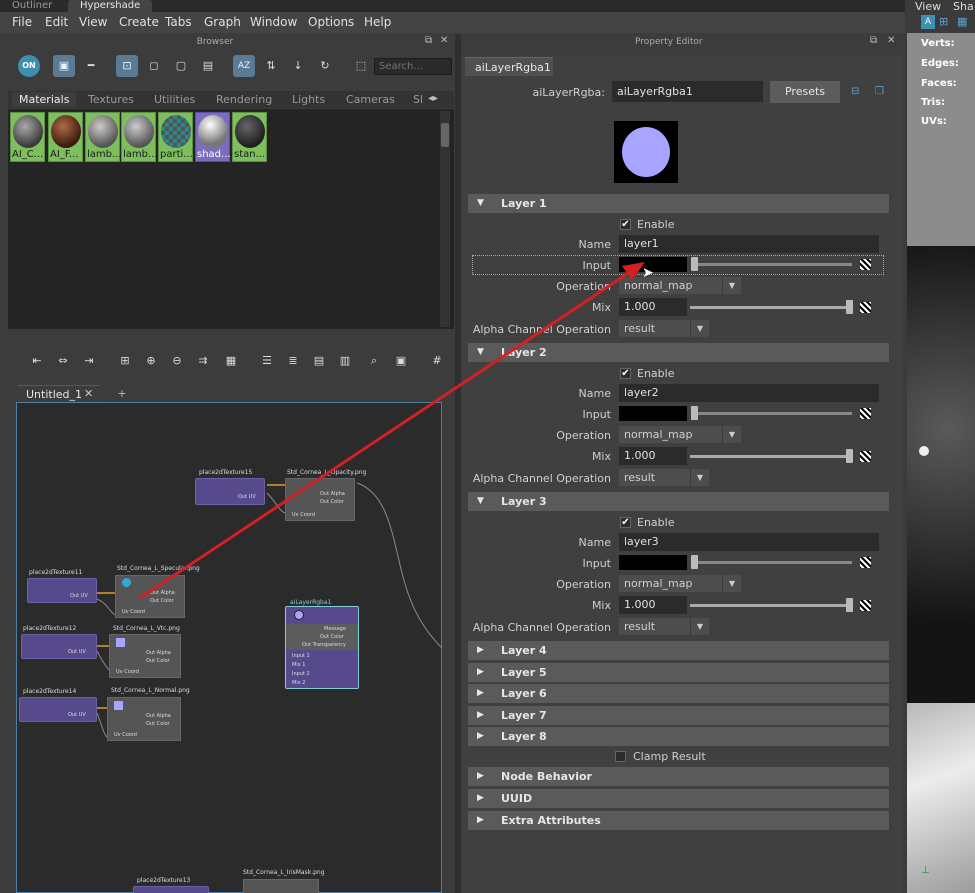 The width and height of the screenshot is (975, 893). I want to click on viewport-a-icon: A, so click(928, 22).